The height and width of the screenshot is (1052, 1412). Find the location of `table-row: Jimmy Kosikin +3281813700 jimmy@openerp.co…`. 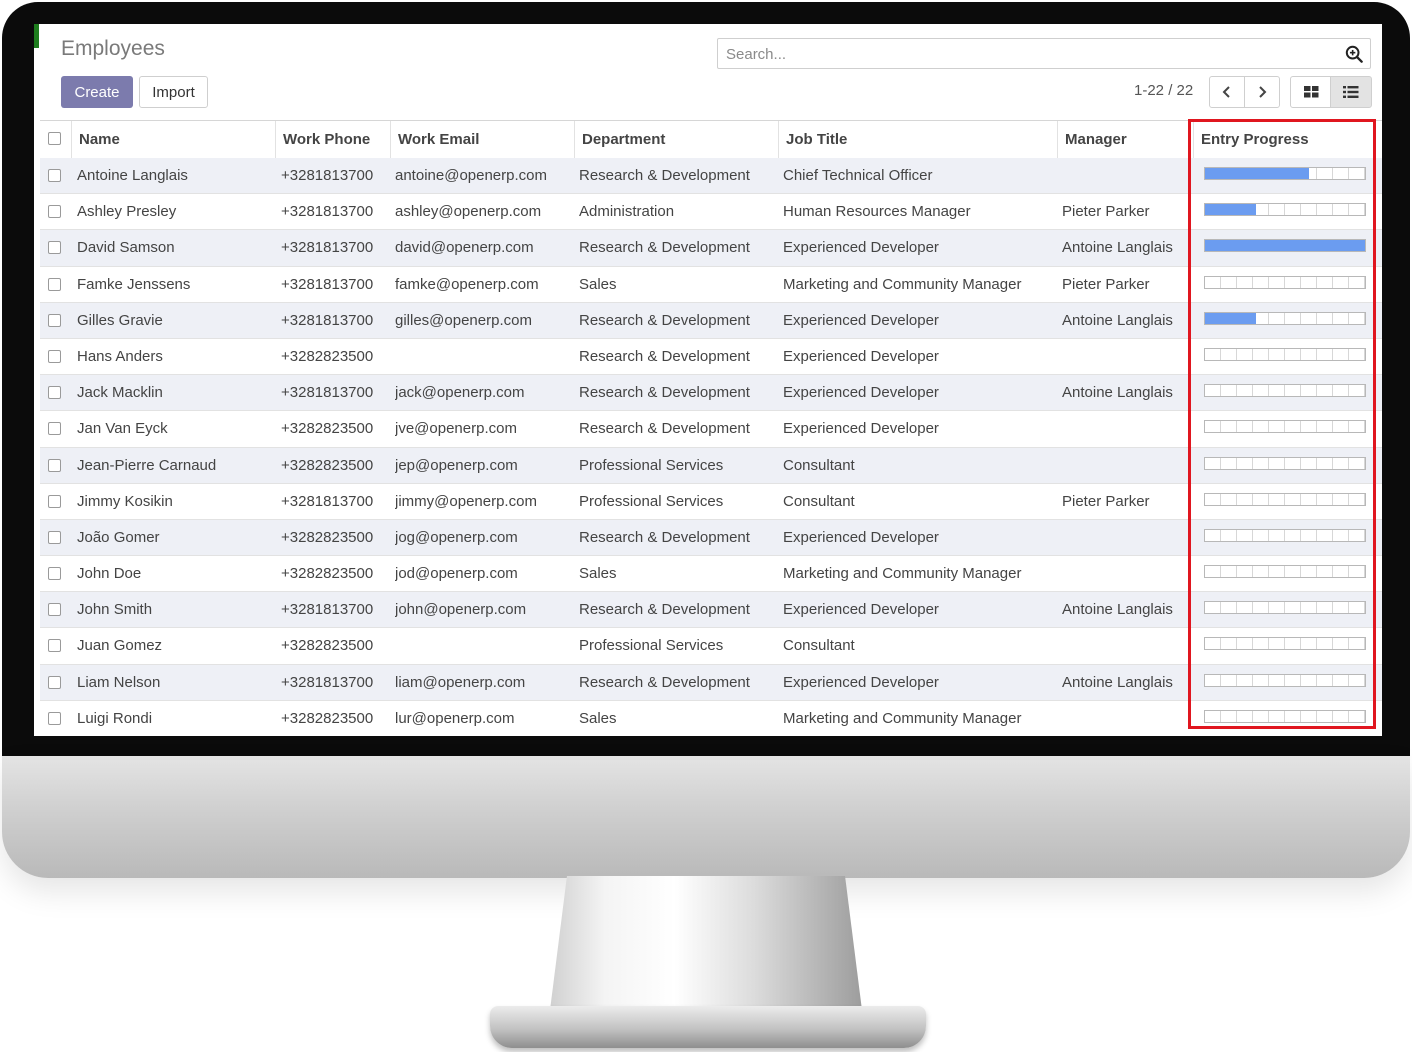

table-row: Jimmy Kosikin +3281813700 jimmy@openerp.co… is located at coordinates (711, 501).